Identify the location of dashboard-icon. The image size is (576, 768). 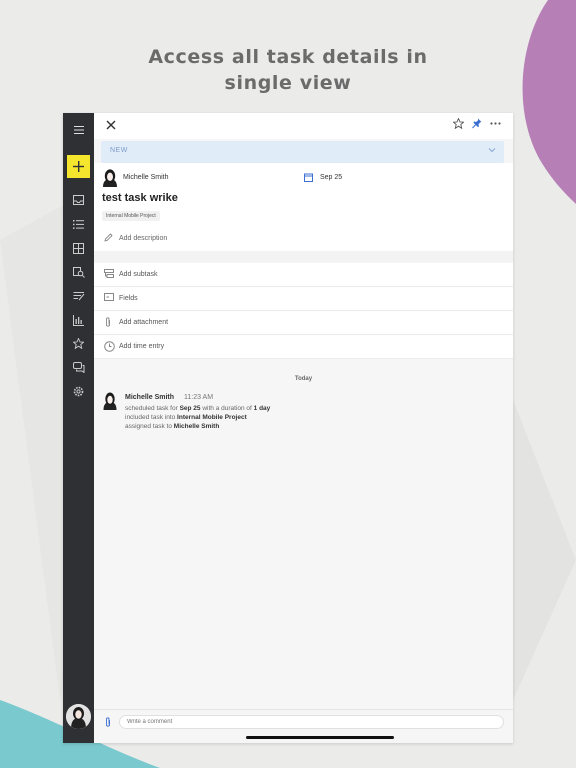
(78, 248).